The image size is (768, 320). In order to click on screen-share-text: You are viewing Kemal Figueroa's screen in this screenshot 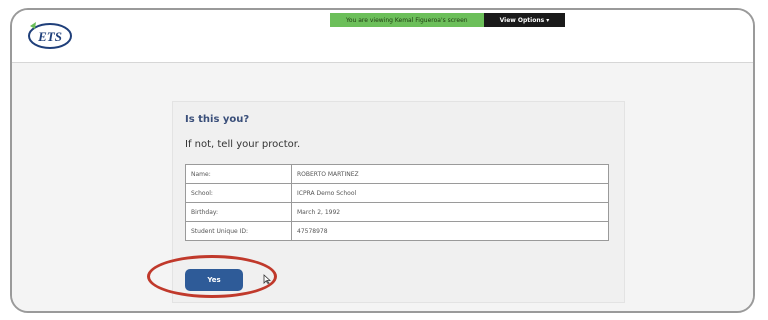, I will do `click(407, 20)`.